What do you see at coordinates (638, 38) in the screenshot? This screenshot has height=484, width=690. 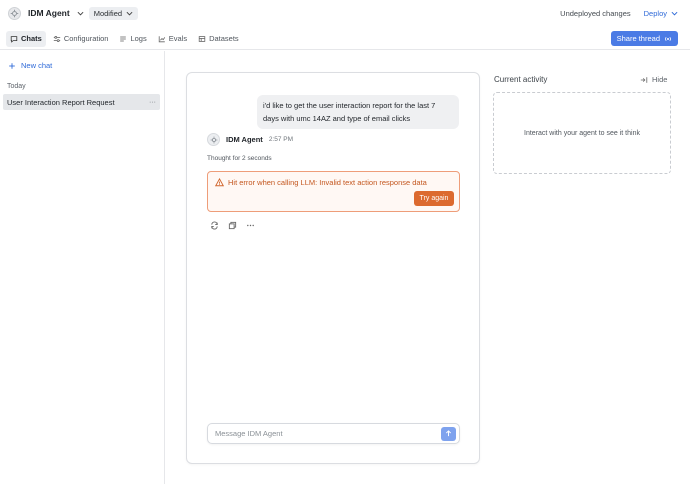 I see `share-label: Share thread` at bounding box center [638, 38].